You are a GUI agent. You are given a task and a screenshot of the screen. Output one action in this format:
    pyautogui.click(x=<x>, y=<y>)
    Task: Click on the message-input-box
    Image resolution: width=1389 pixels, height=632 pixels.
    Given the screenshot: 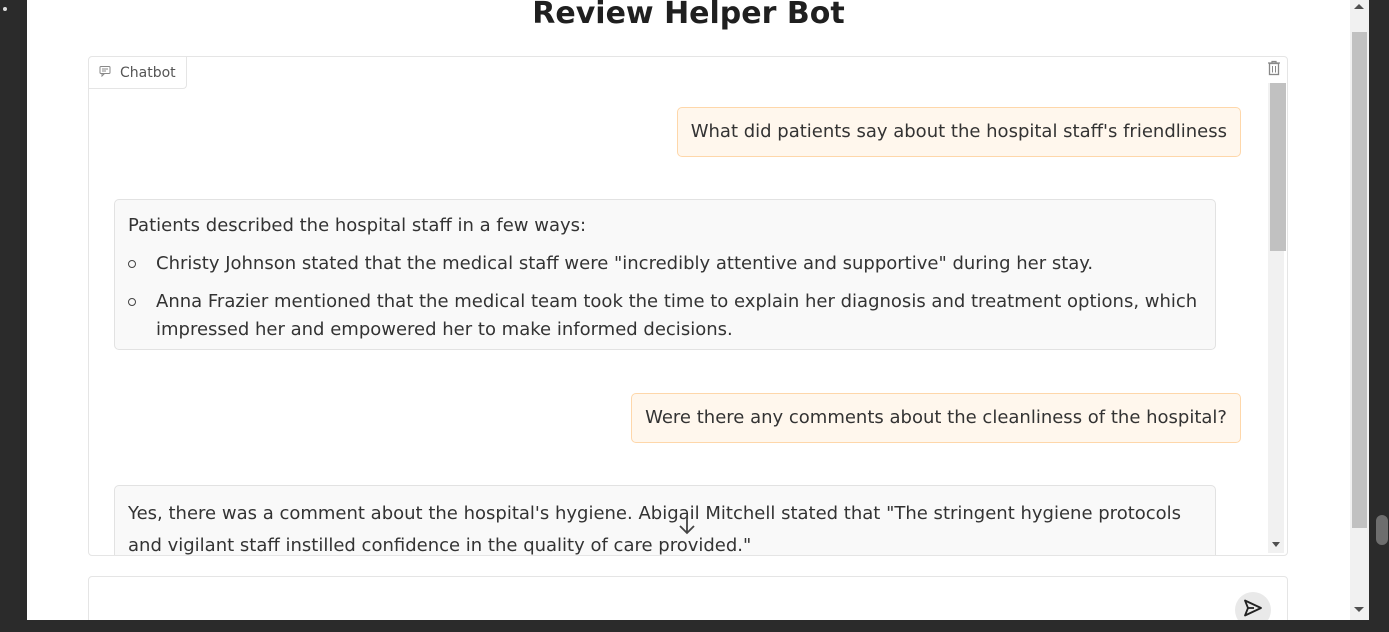 What is the action you would take?
    pyautogui.click(x=688, y=598)
    